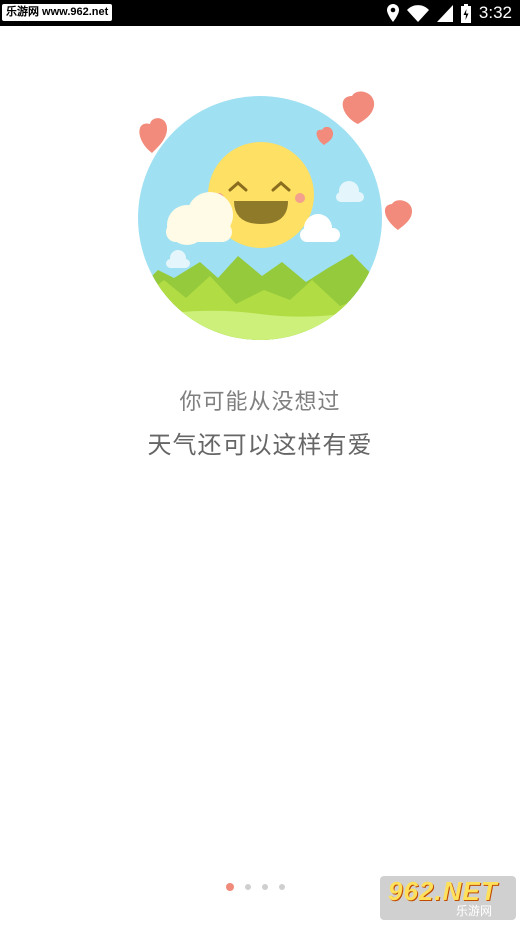 The height and width of the screenshot is (925, 520). I want to click on onboarding-title: 你可能从没想过, so click(260, 402).